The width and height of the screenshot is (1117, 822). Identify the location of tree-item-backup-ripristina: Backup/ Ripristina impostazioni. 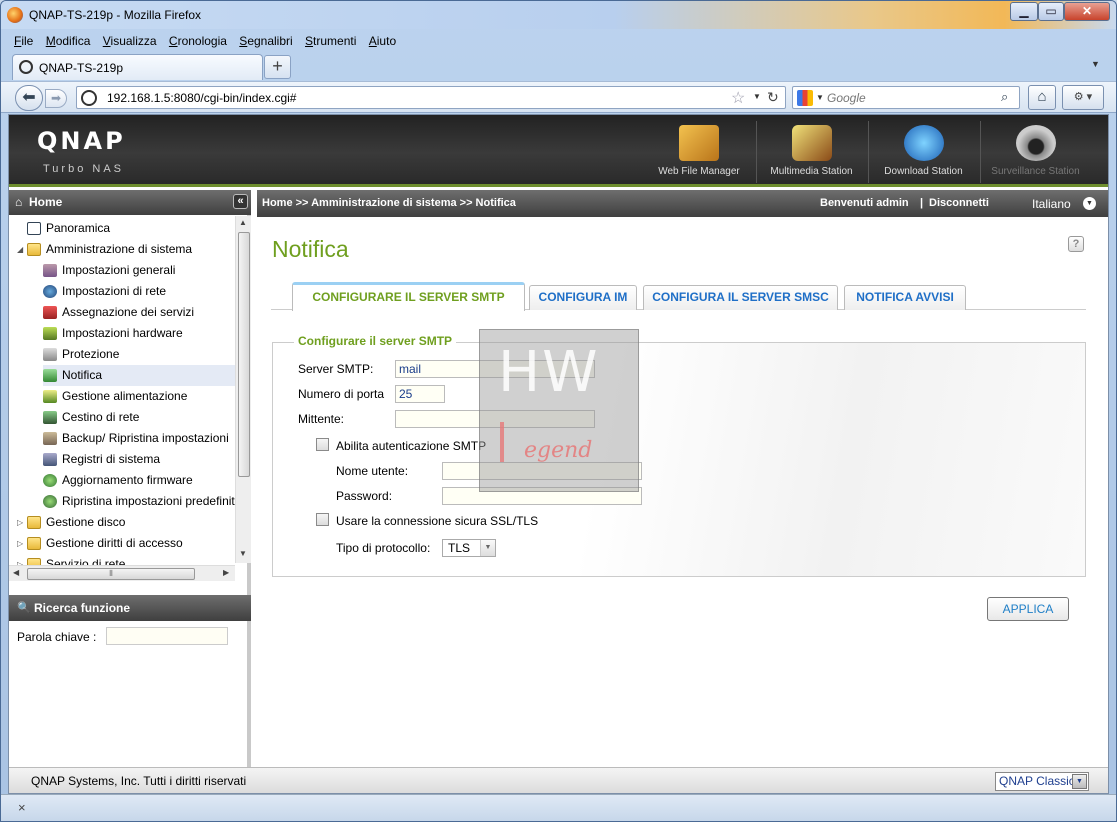
(139, 438).